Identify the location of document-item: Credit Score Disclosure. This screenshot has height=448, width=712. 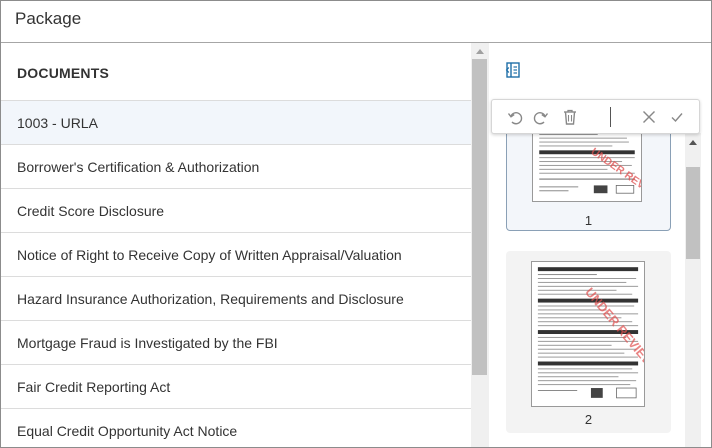
(236, 211).